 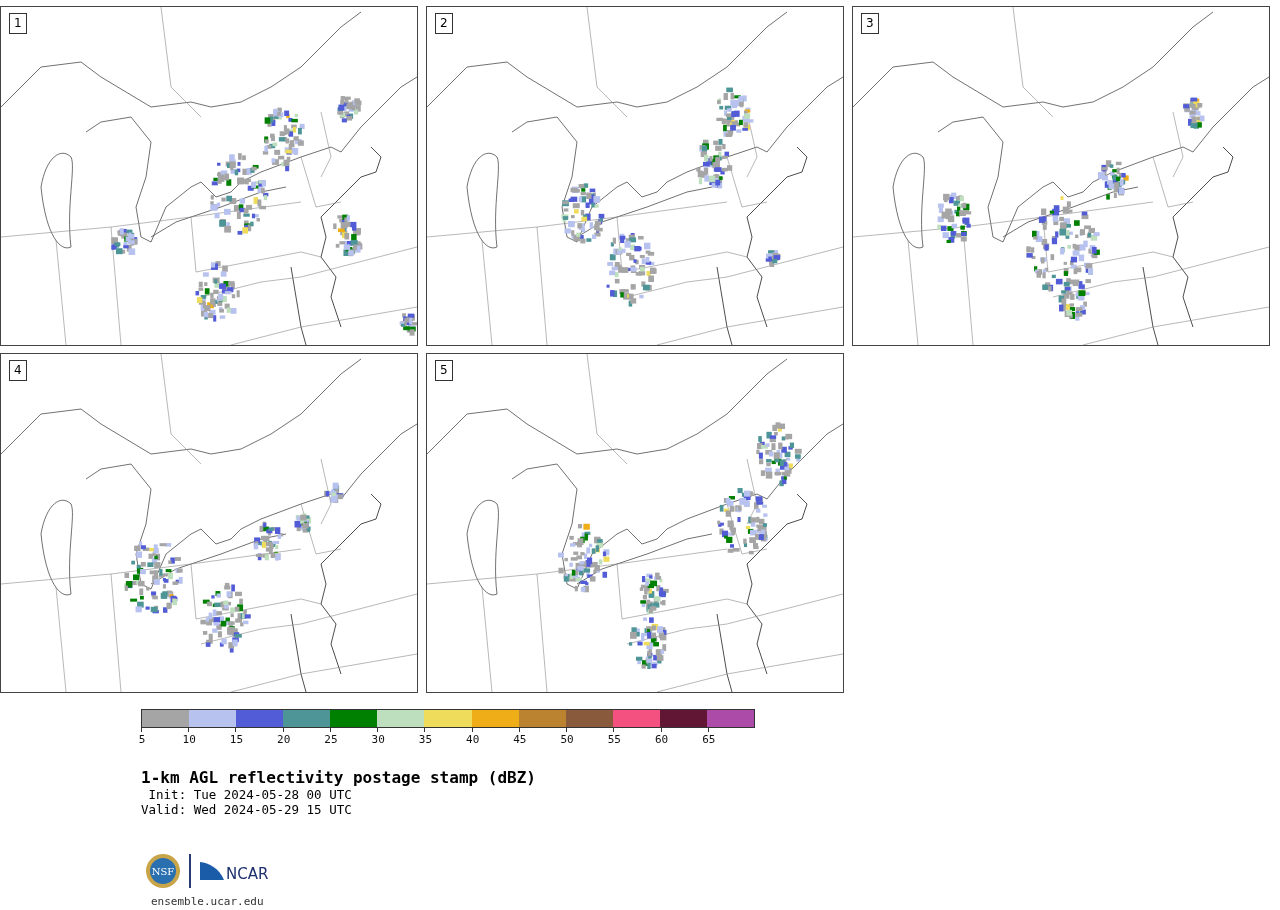 What do you see at coordinates (247, 809) in the screenshot?
I see `valid-time: Valid: Wed 2024-05-29 15 UTC` at bounding box center [247, 809].